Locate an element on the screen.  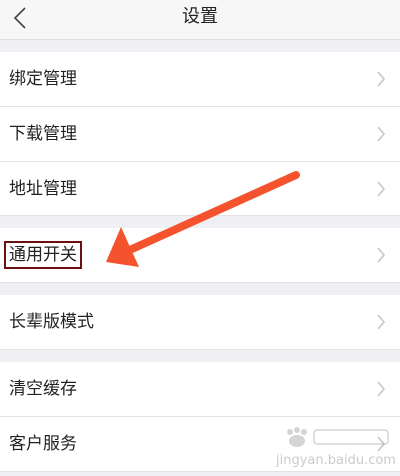
menu-item-label: 客户服务 is located at coordinates (43, 444).